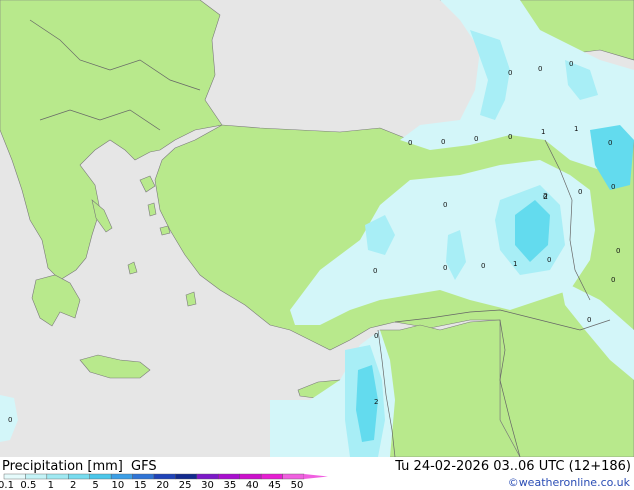 The width and height of the screenshot is (634, 490). What do you see at coordinates (252, 485) in the screenshot?
I see `scale-label: 40` at bounding box center [252, 485].